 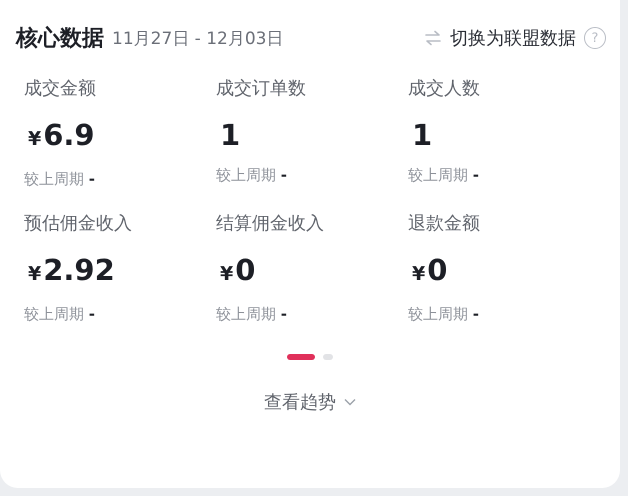 What do you see at coordinates (60, 38) in the screenshot?
I see `section-title: 核心数据` at bounding box center [60, 38].